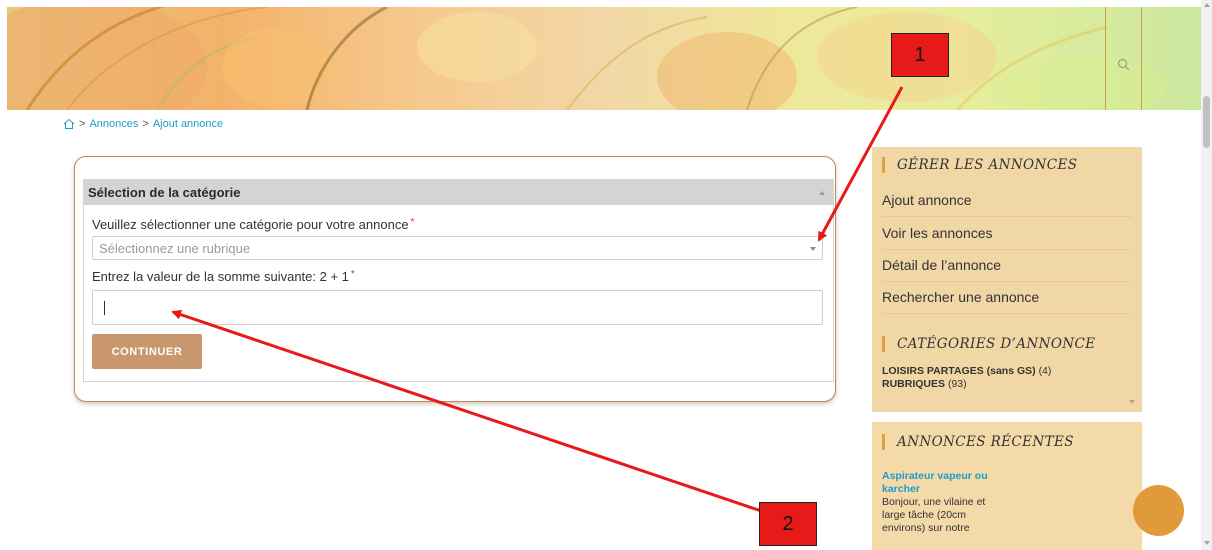 This screenshot has height=550, width=1212. What do you see at coordinates (1007, 301) in the screenshot?
I see `sidebar-link-rechercher-annonce: Rechercher une annonce` at bounding box center [1007, 301].